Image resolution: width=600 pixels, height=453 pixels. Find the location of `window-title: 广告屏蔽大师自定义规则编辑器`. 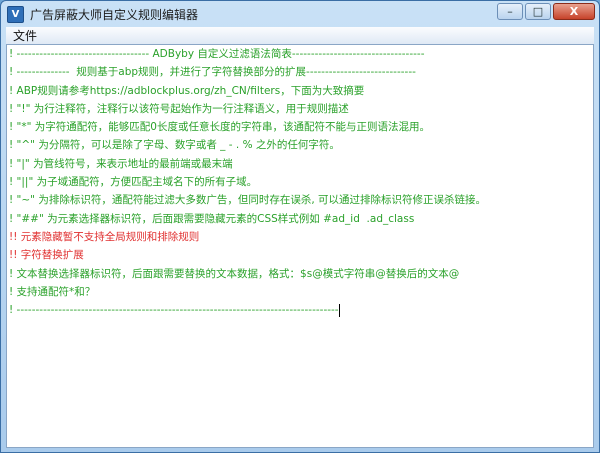

window-title: 广告屏蔽大师自定义规则编辑器 is located at coordinates (114, 14).